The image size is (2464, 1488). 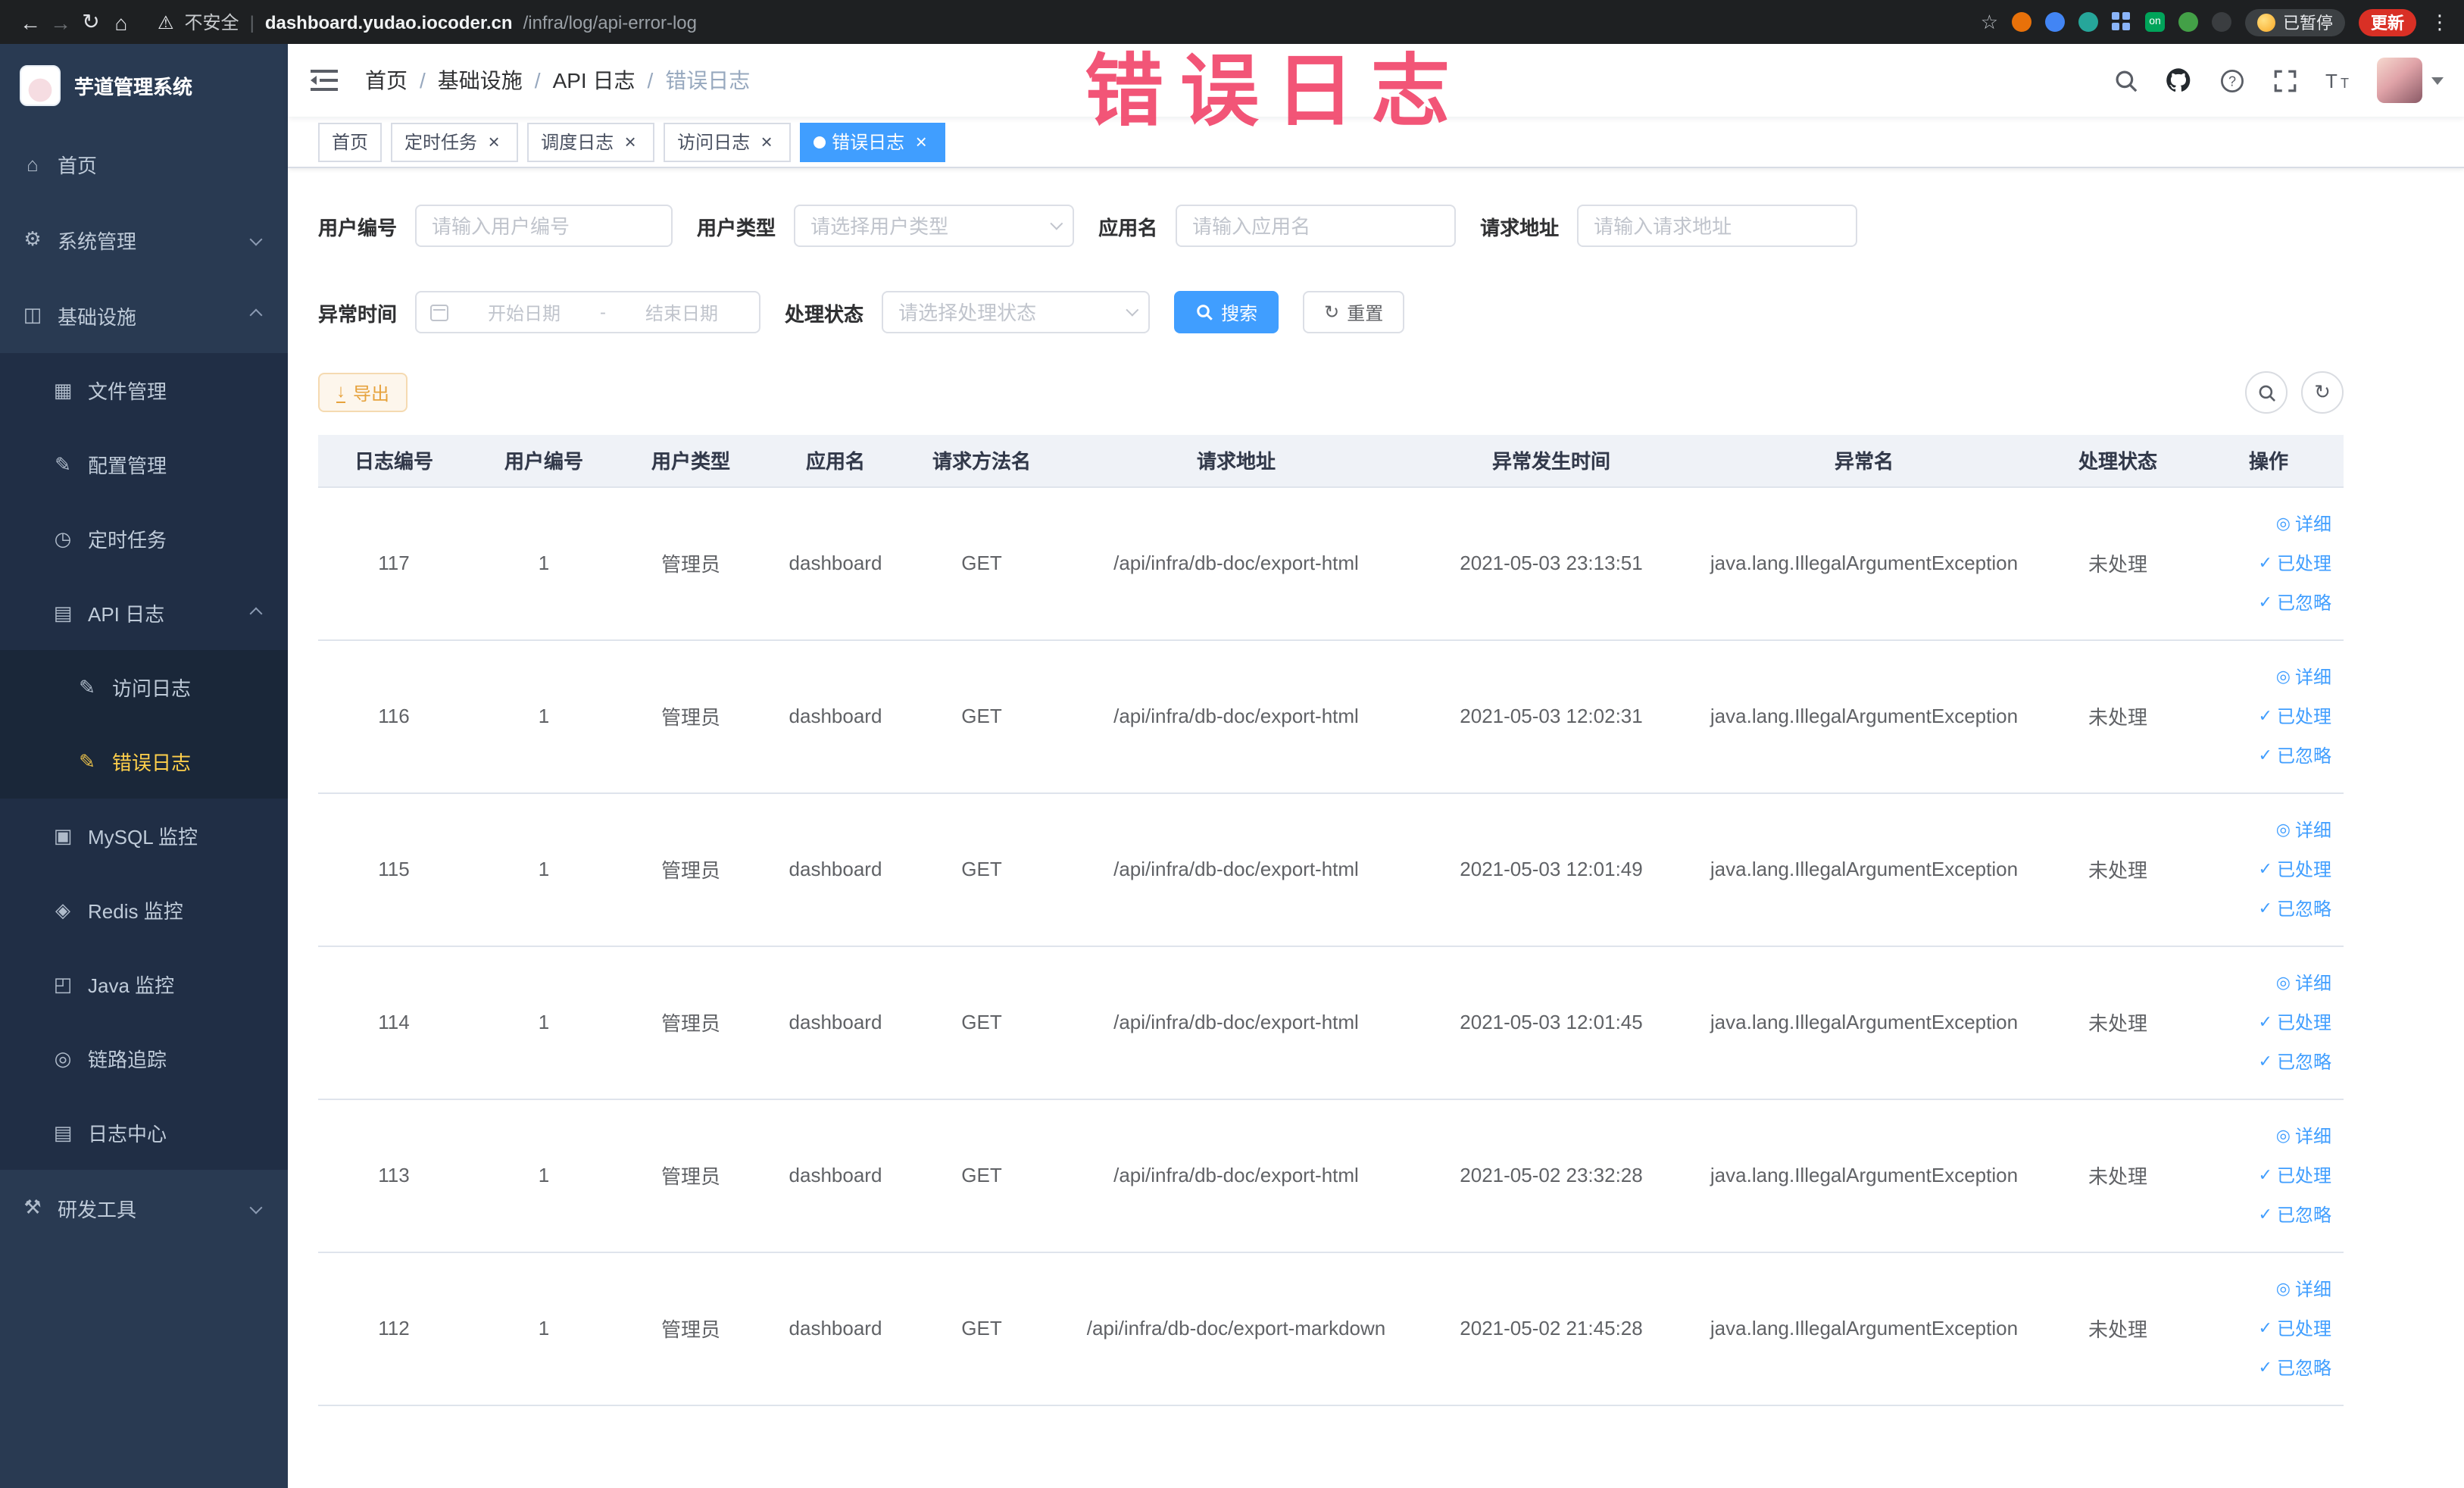 I want to click on sidebar-item-15: ⚒ 研发工具, so click(x=144, y=1208).